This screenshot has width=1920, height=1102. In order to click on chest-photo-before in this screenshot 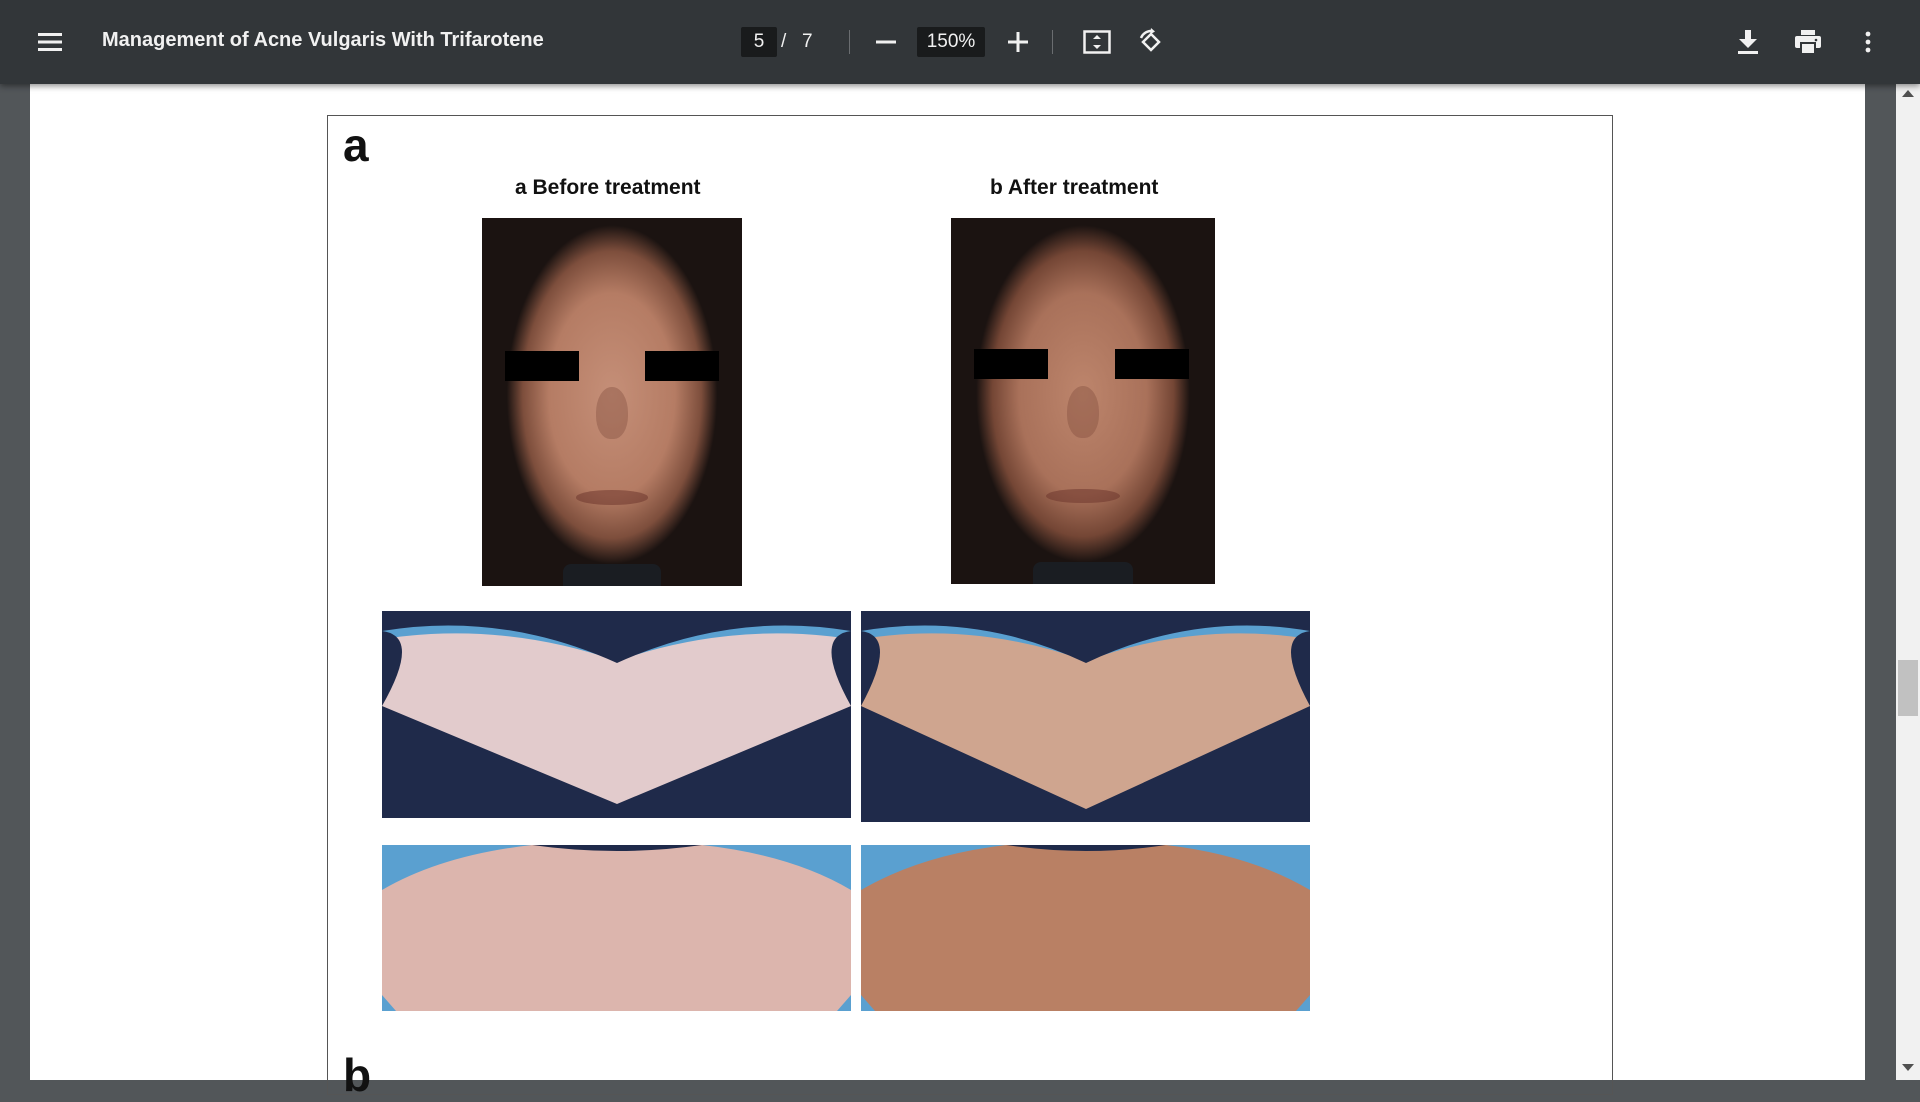, I will do `click(616, 714)`.